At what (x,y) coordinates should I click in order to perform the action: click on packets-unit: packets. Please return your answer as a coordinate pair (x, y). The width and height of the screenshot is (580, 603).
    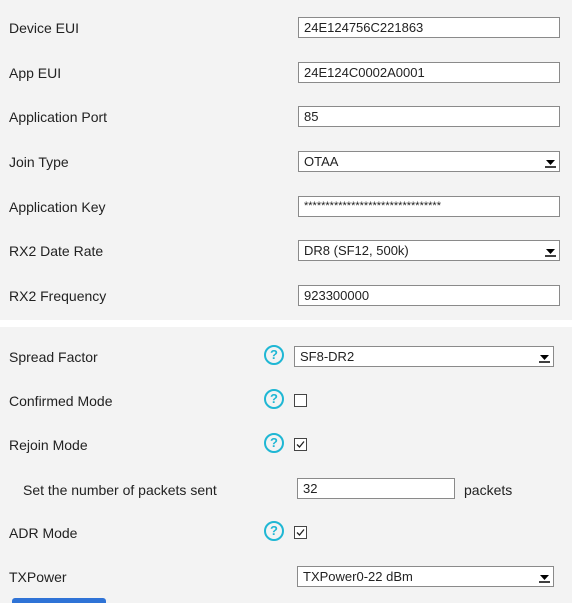
    Looking at the image, I should click on (488, 490).